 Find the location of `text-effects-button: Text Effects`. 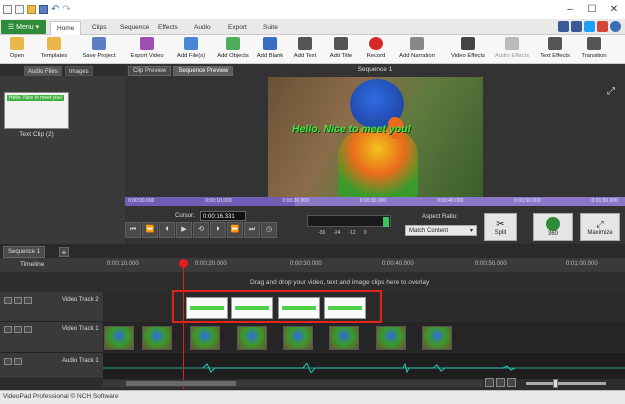

text-effects-button: Text Effects is located at coordinates (555, 49).